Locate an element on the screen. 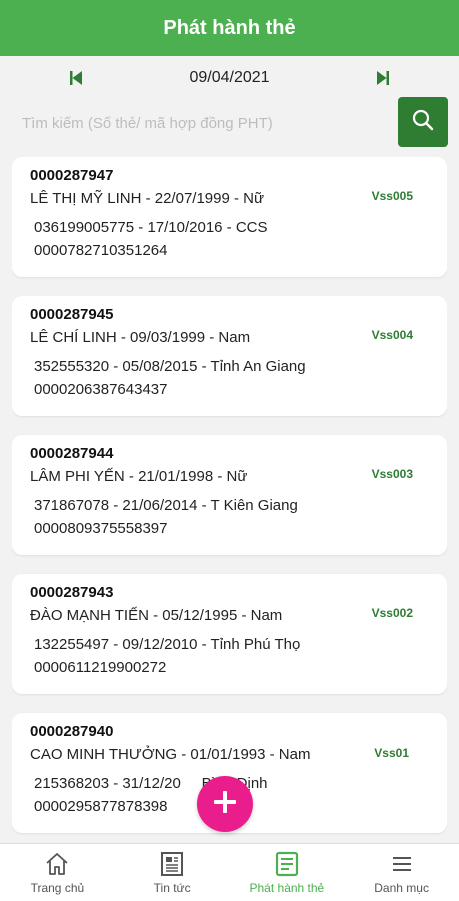 The image size is (459, 901). nav-item-card-issuance: Phát hành thẻ is located at coordinates (287, 872).